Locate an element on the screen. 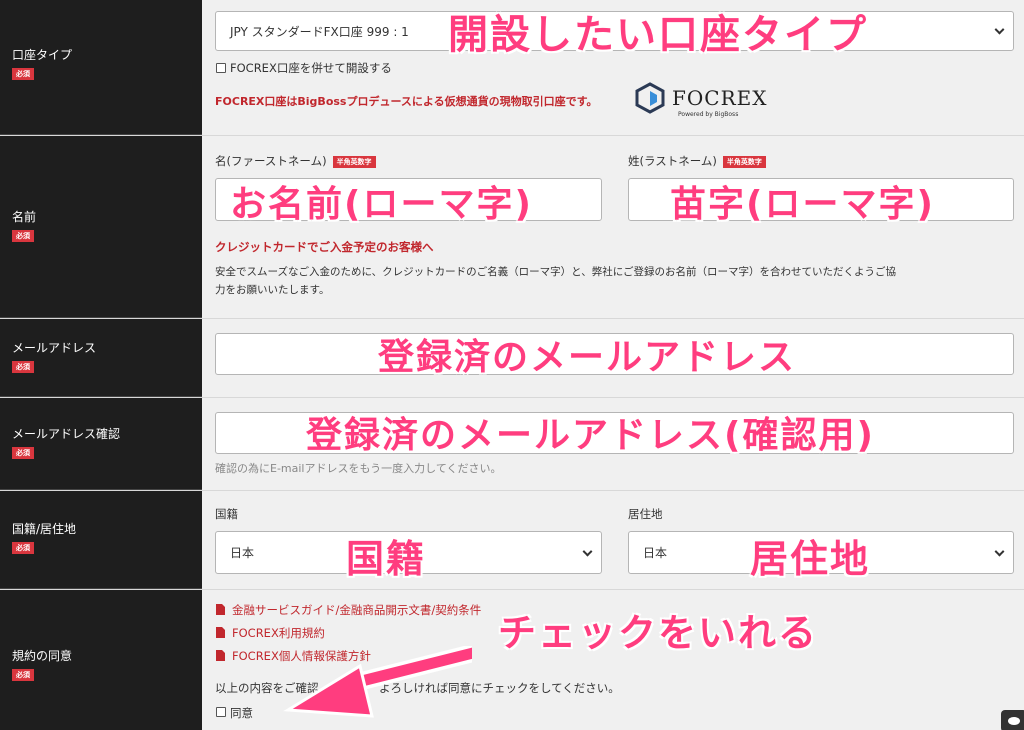 The height and width of the screenshot is (730, 1024). email-label-cell: メールアドレス 必須 is located at coordinates (101, 358).